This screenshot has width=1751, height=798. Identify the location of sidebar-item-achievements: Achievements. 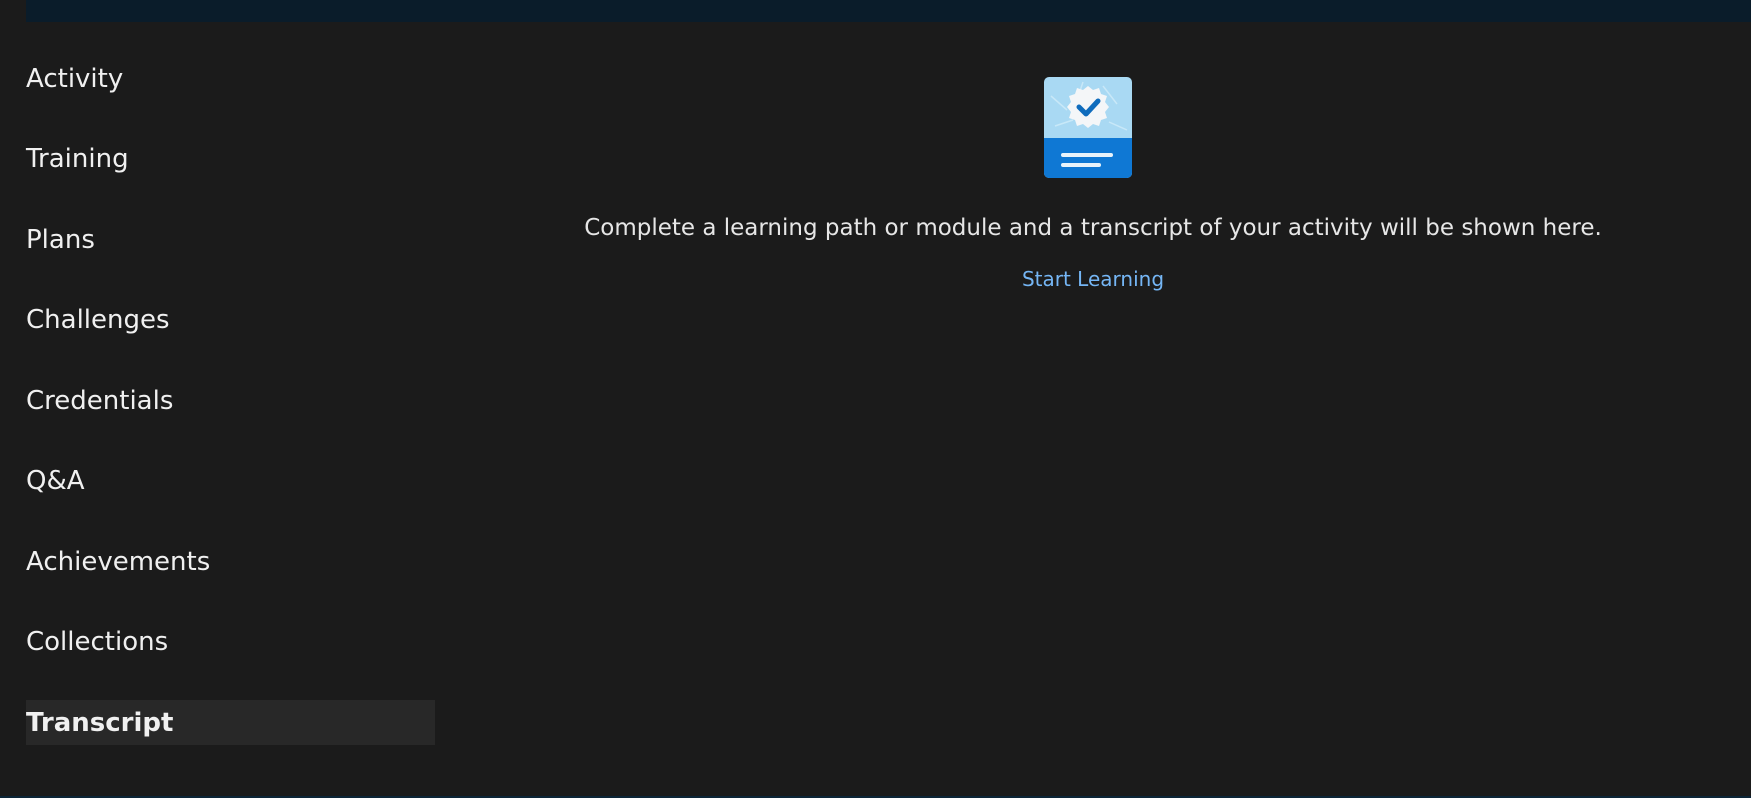
(230, 561).